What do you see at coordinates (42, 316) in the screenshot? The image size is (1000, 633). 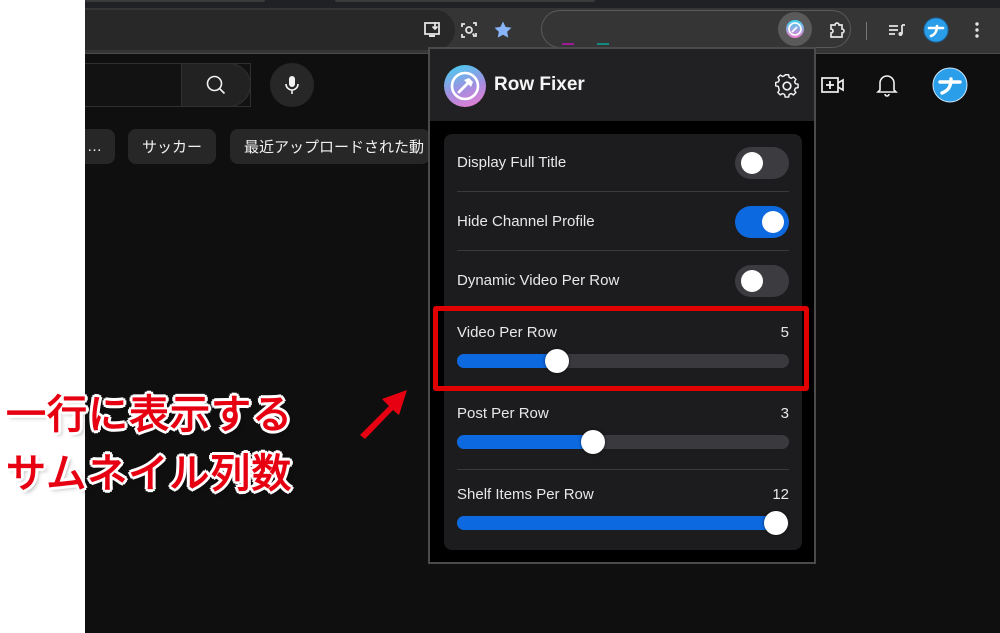 I see `page-margin` at bounding box center [42, 316].